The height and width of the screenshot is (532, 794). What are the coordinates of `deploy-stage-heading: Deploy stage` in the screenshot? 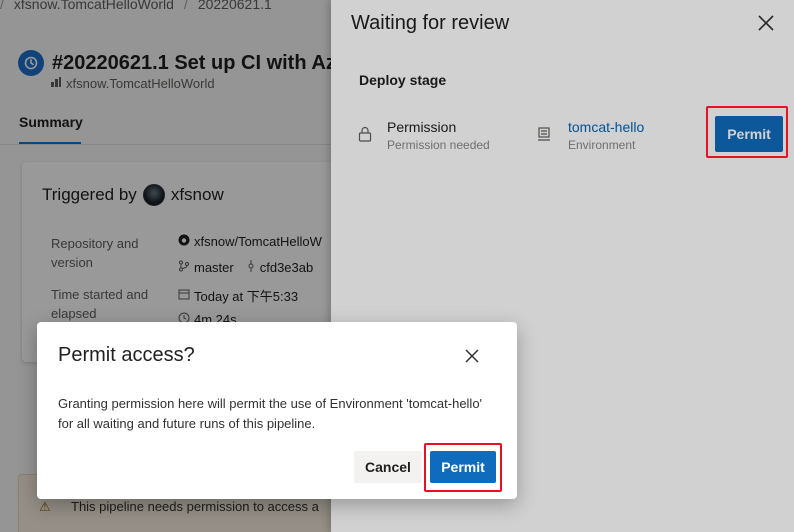 It's located at (403, 80).